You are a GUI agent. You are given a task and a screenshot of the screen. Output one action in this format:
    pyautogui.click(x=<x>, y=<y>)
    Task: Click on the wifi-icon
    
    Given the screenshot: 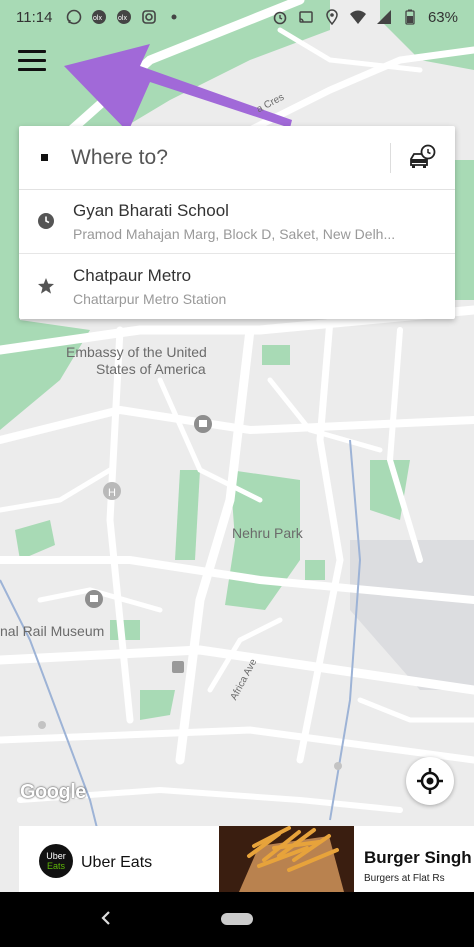 What is the action you would take?
    pyautogui.click(x=357, y=17)
    